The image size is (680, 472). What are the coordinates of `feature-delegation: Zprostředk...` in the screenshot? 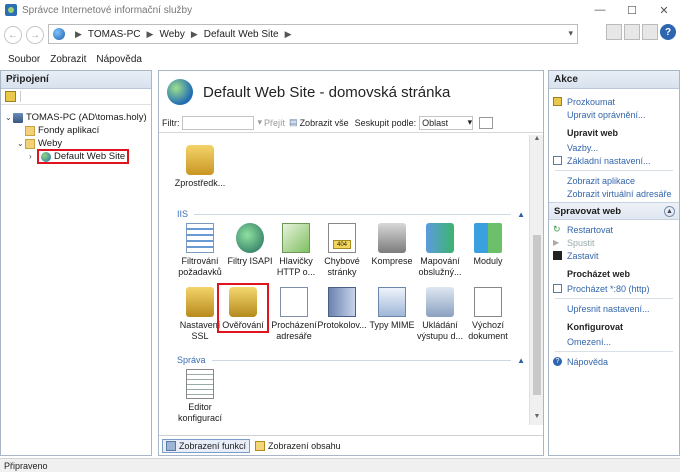 It's located at (200, 167).